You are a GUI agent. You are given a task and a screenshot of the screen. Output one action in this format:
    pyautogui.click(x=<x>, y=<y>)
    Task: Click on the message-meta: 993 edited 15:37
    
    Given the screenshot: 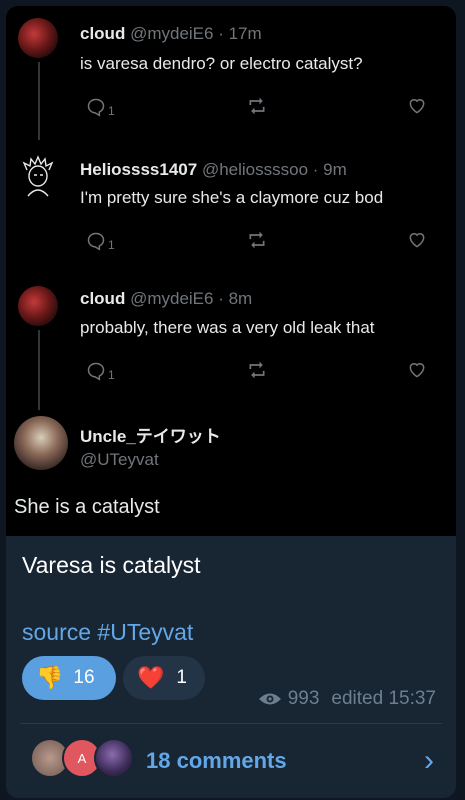 What is the action you would take?
    pyautogui.click(x=347, y=699)
    